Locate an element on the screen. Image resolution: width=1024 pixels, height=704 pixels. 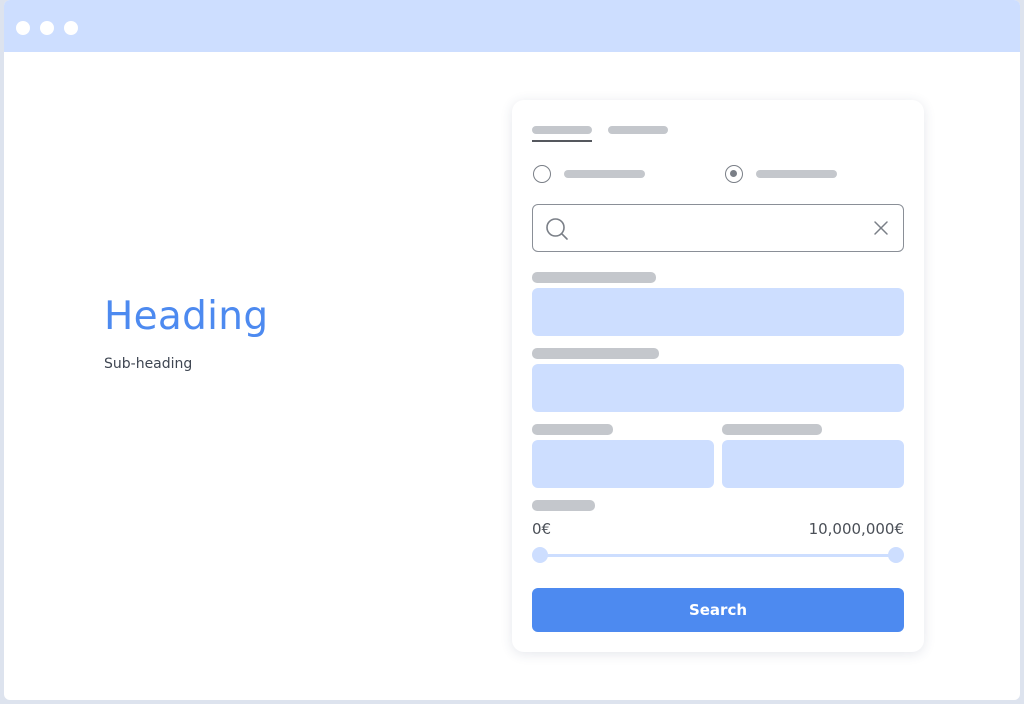
range-max-value: 10,000,000€ is located at coordinates (856, 529).